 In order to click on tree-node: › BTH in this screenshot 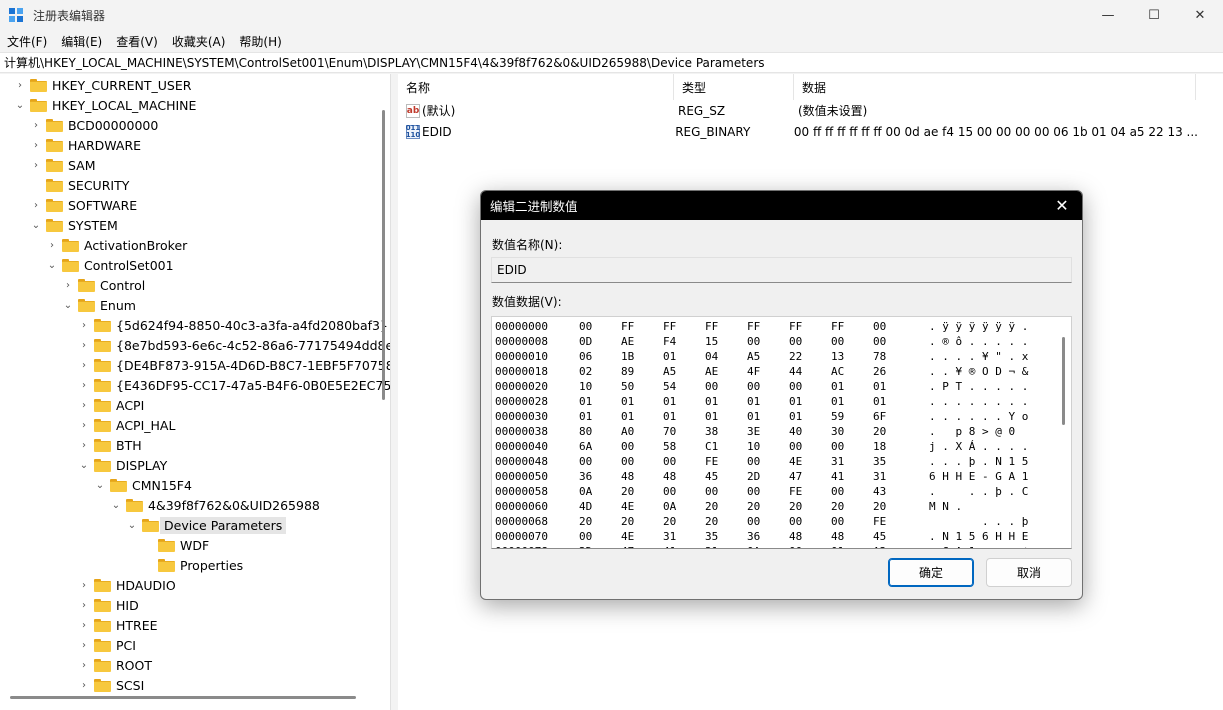, I will do `click(110, 445)`.